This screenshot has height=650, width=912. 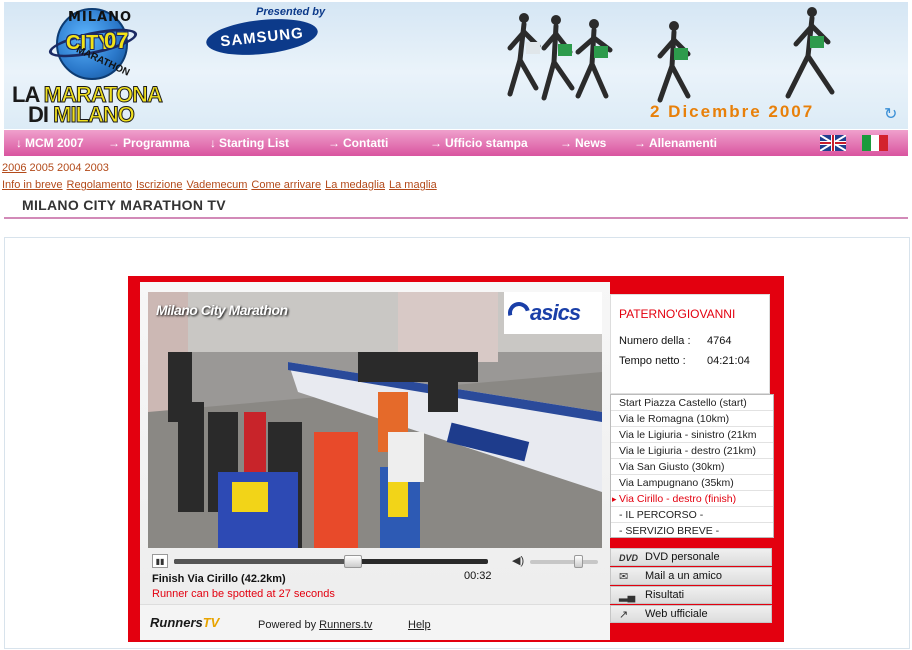 What do you see at coordinates (692, 419) in the screenshot?
I see `split-item: Via le Romagna (10km)` at bounding box center [692, 419].